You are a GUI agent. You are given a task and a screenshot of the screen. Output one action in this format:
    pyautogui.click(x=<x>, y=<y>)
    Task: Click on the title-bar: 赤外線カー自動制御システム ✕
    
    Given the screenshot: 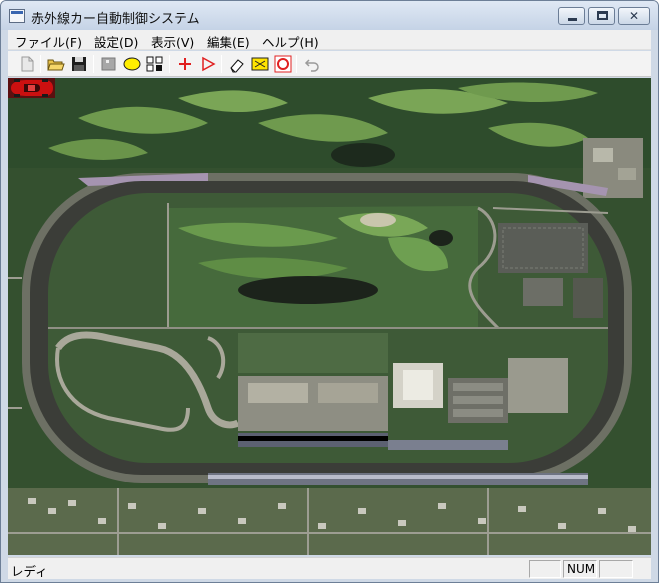 What is the action you would take?
    pyautogui.click(x=329, y=15)
    